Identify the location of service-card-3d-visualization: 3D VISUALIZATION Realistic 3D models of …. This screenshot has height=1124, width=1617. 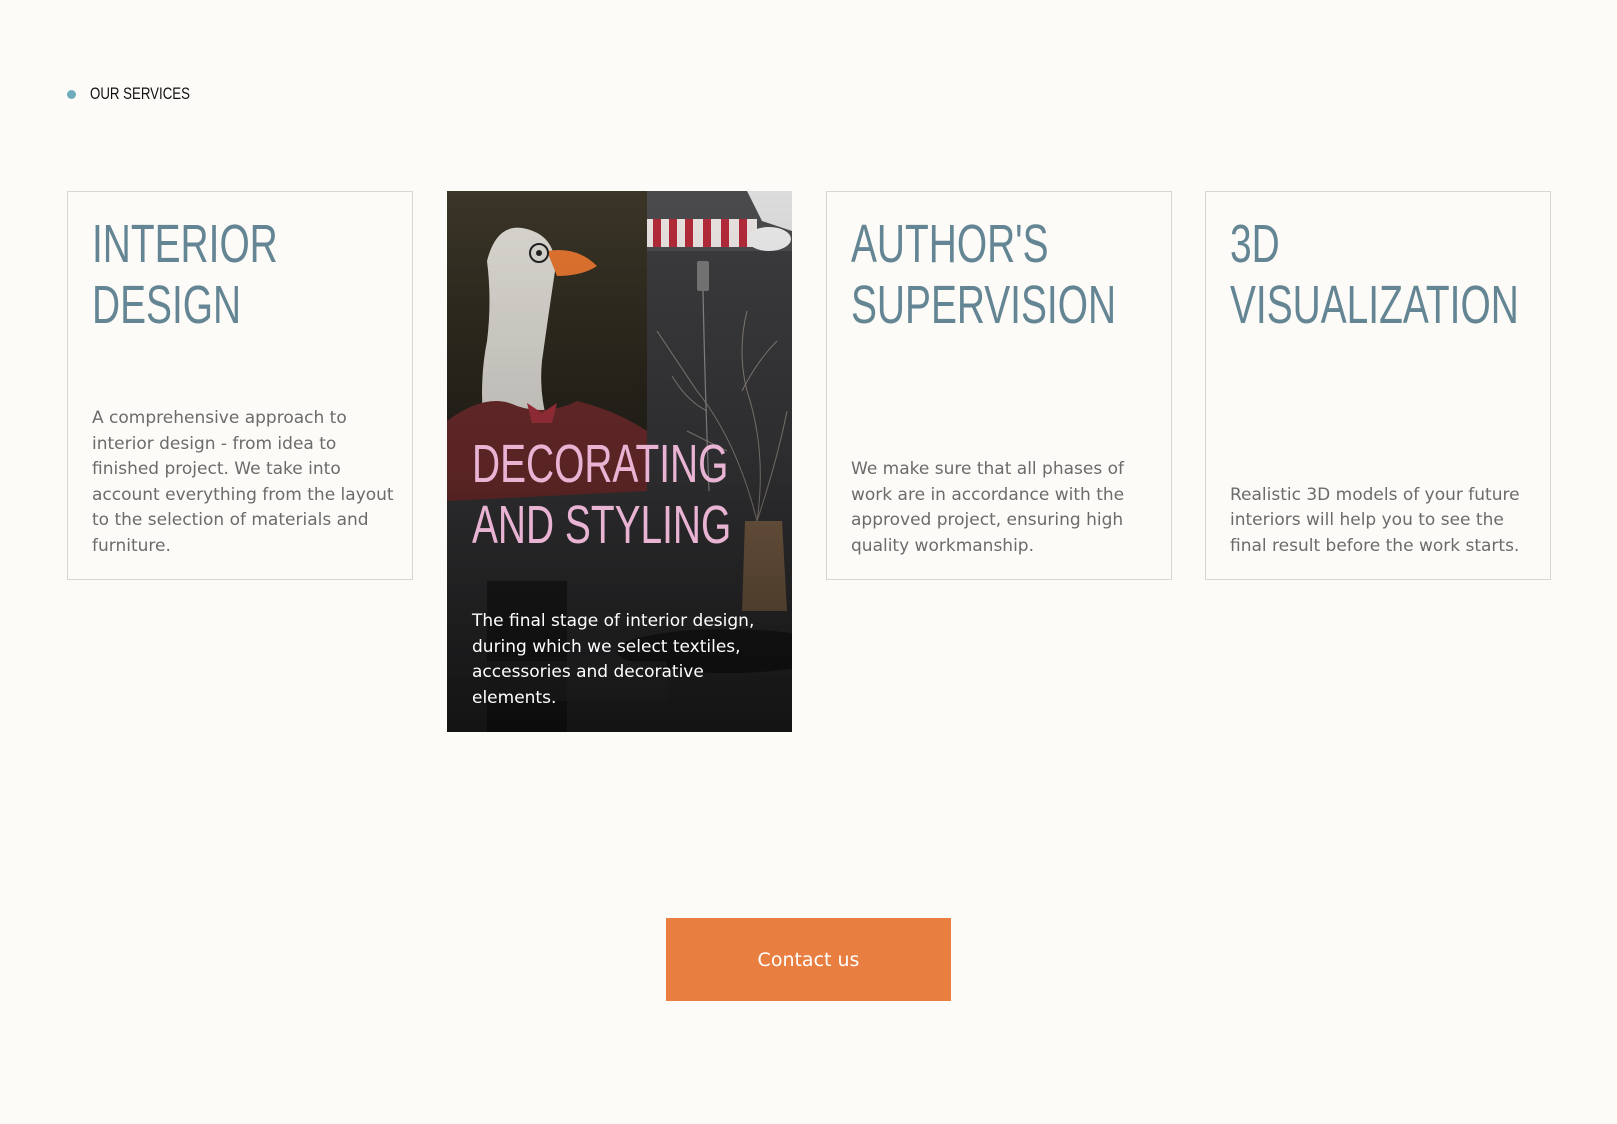
(1378, 385).